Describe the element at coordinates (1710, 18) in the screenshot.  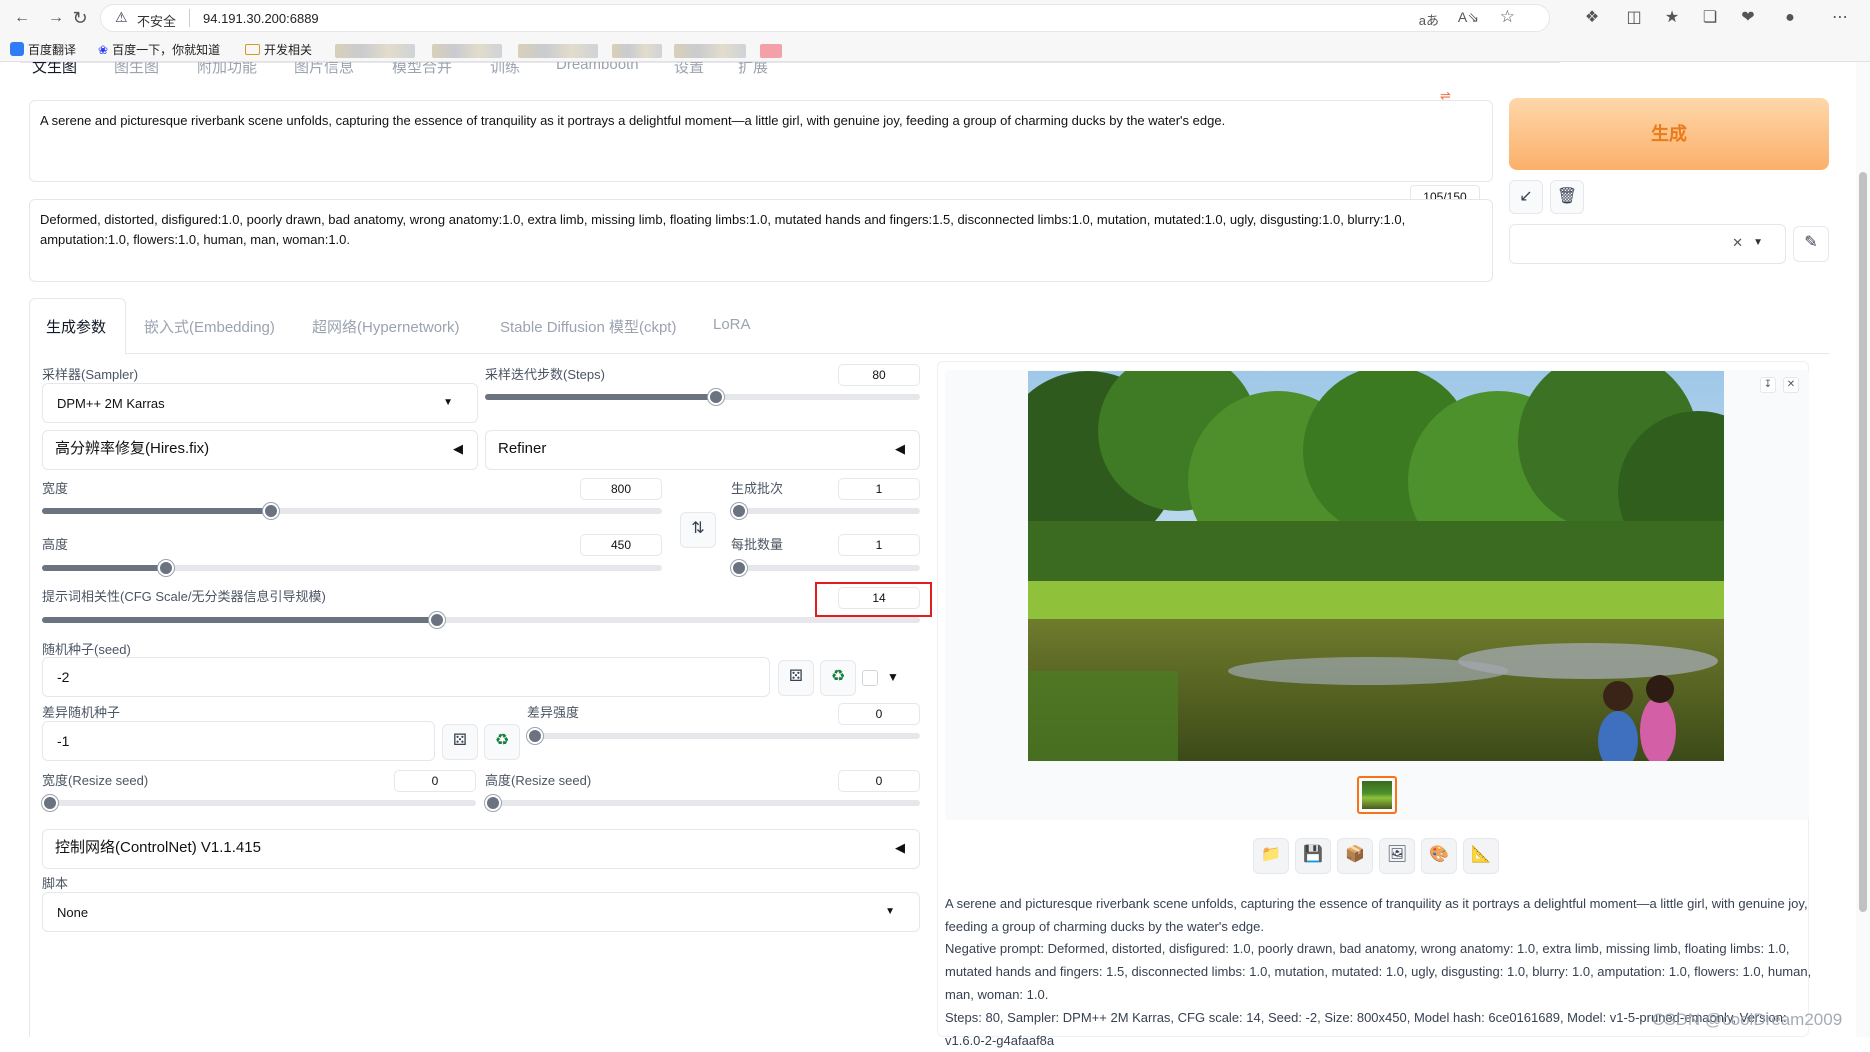
I see `collections-icon: ❏` at that location.